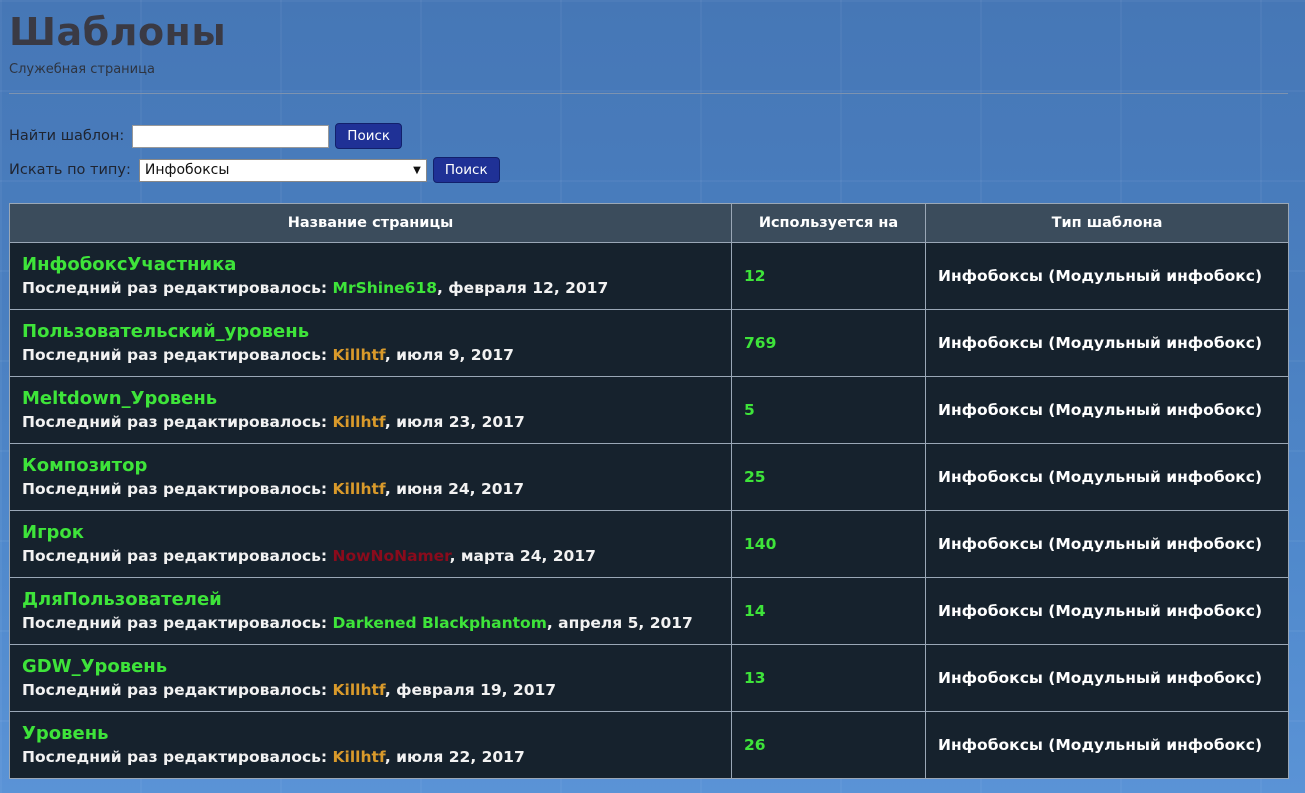  What do you see at coordinates (370, 465) in the screenshot?
I see `template-link: Композитор` at bounding box center [370, 465].